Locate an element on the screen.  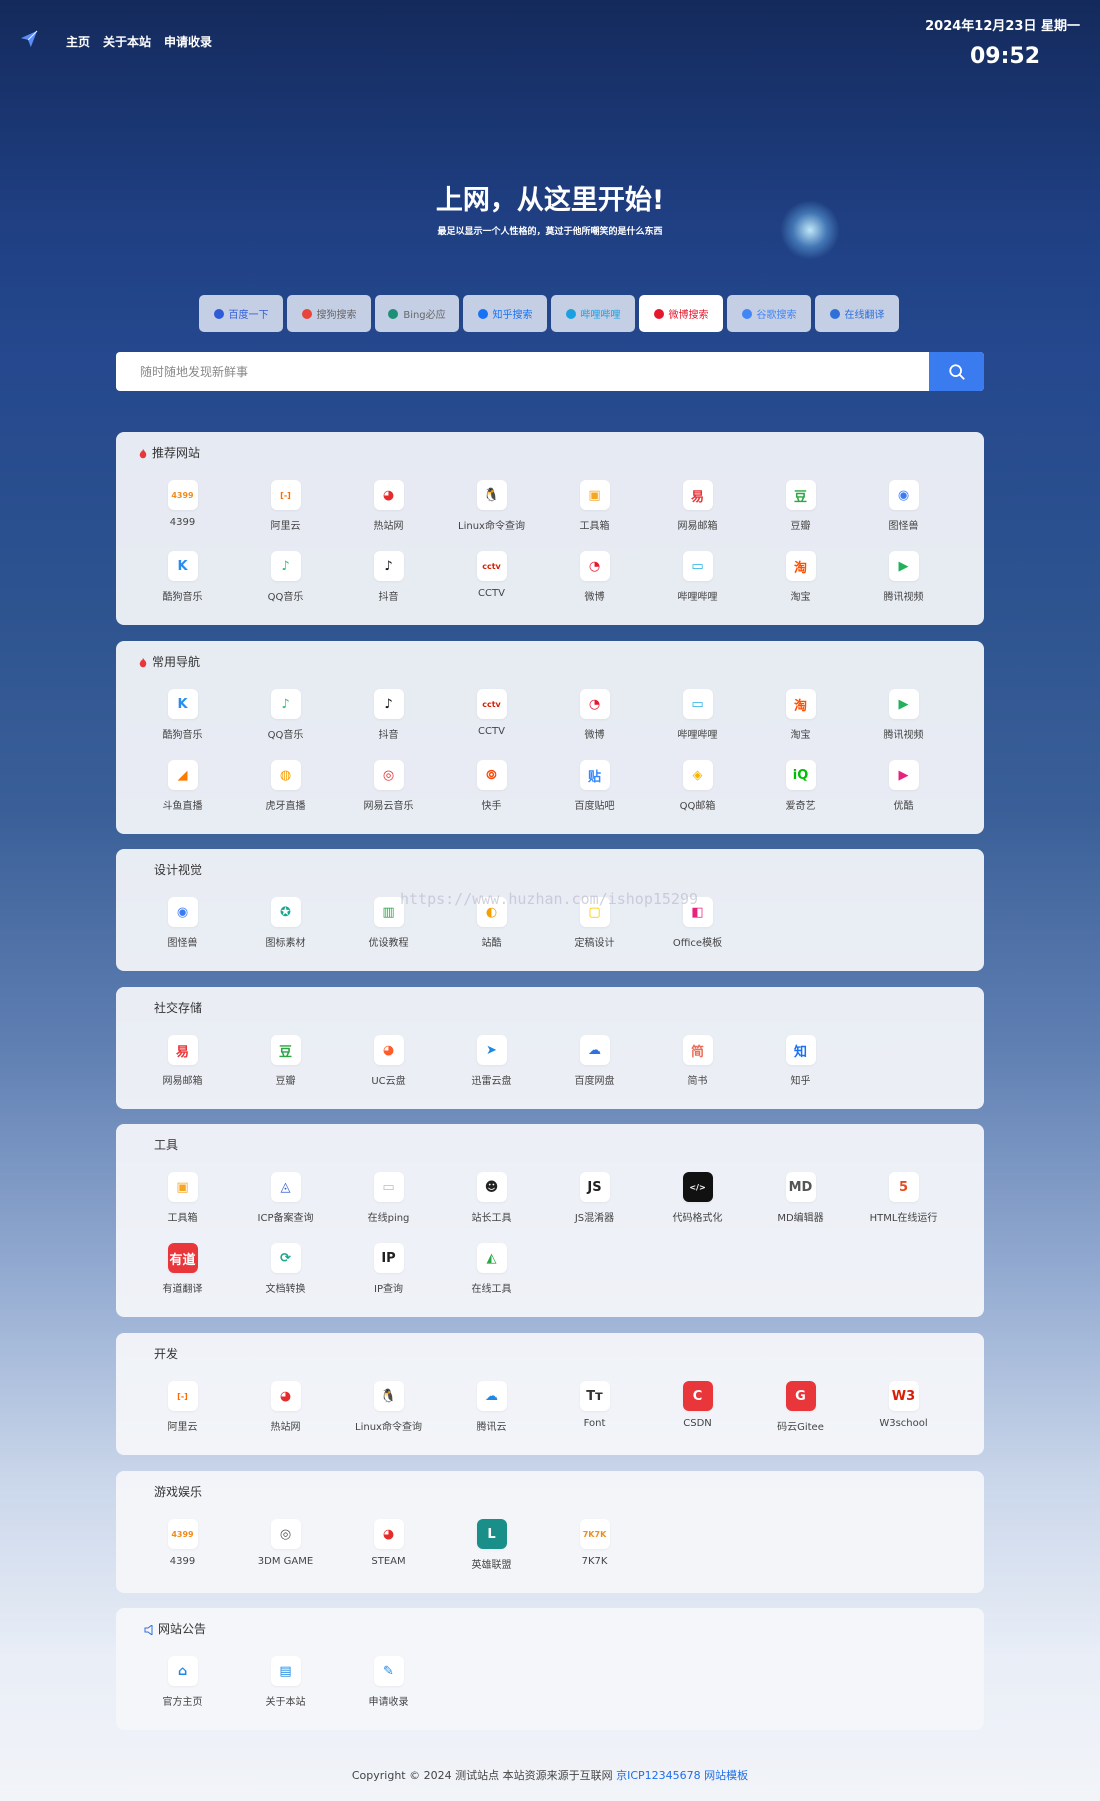
site-link: G 码云Gitee is located at coordinates (800, 1411).